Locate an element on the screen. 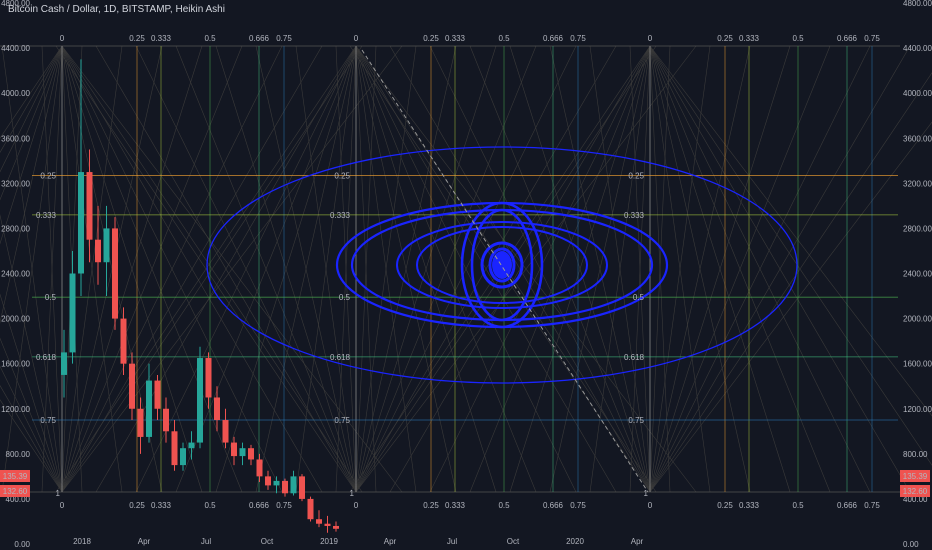  y-tick-left: 800.00 is located at coordinates (18, 454).